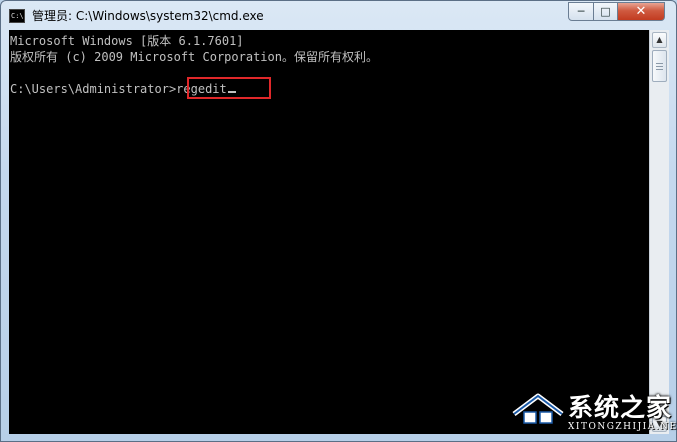 The image size is (677, 442). I want to click on scroll-up-button: ▲, so click(659, 40).